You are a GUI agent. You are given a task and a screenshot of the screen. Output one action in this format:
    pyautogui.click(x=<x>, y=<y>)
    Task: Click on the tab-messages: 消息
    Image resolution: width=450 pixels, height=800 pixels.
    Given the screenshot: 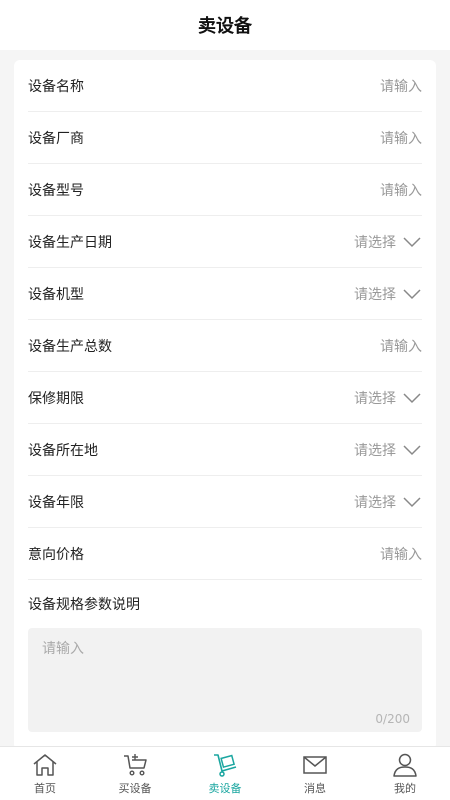 What is the action you would take?
    pyautogui.click(x=315, y=773)
    